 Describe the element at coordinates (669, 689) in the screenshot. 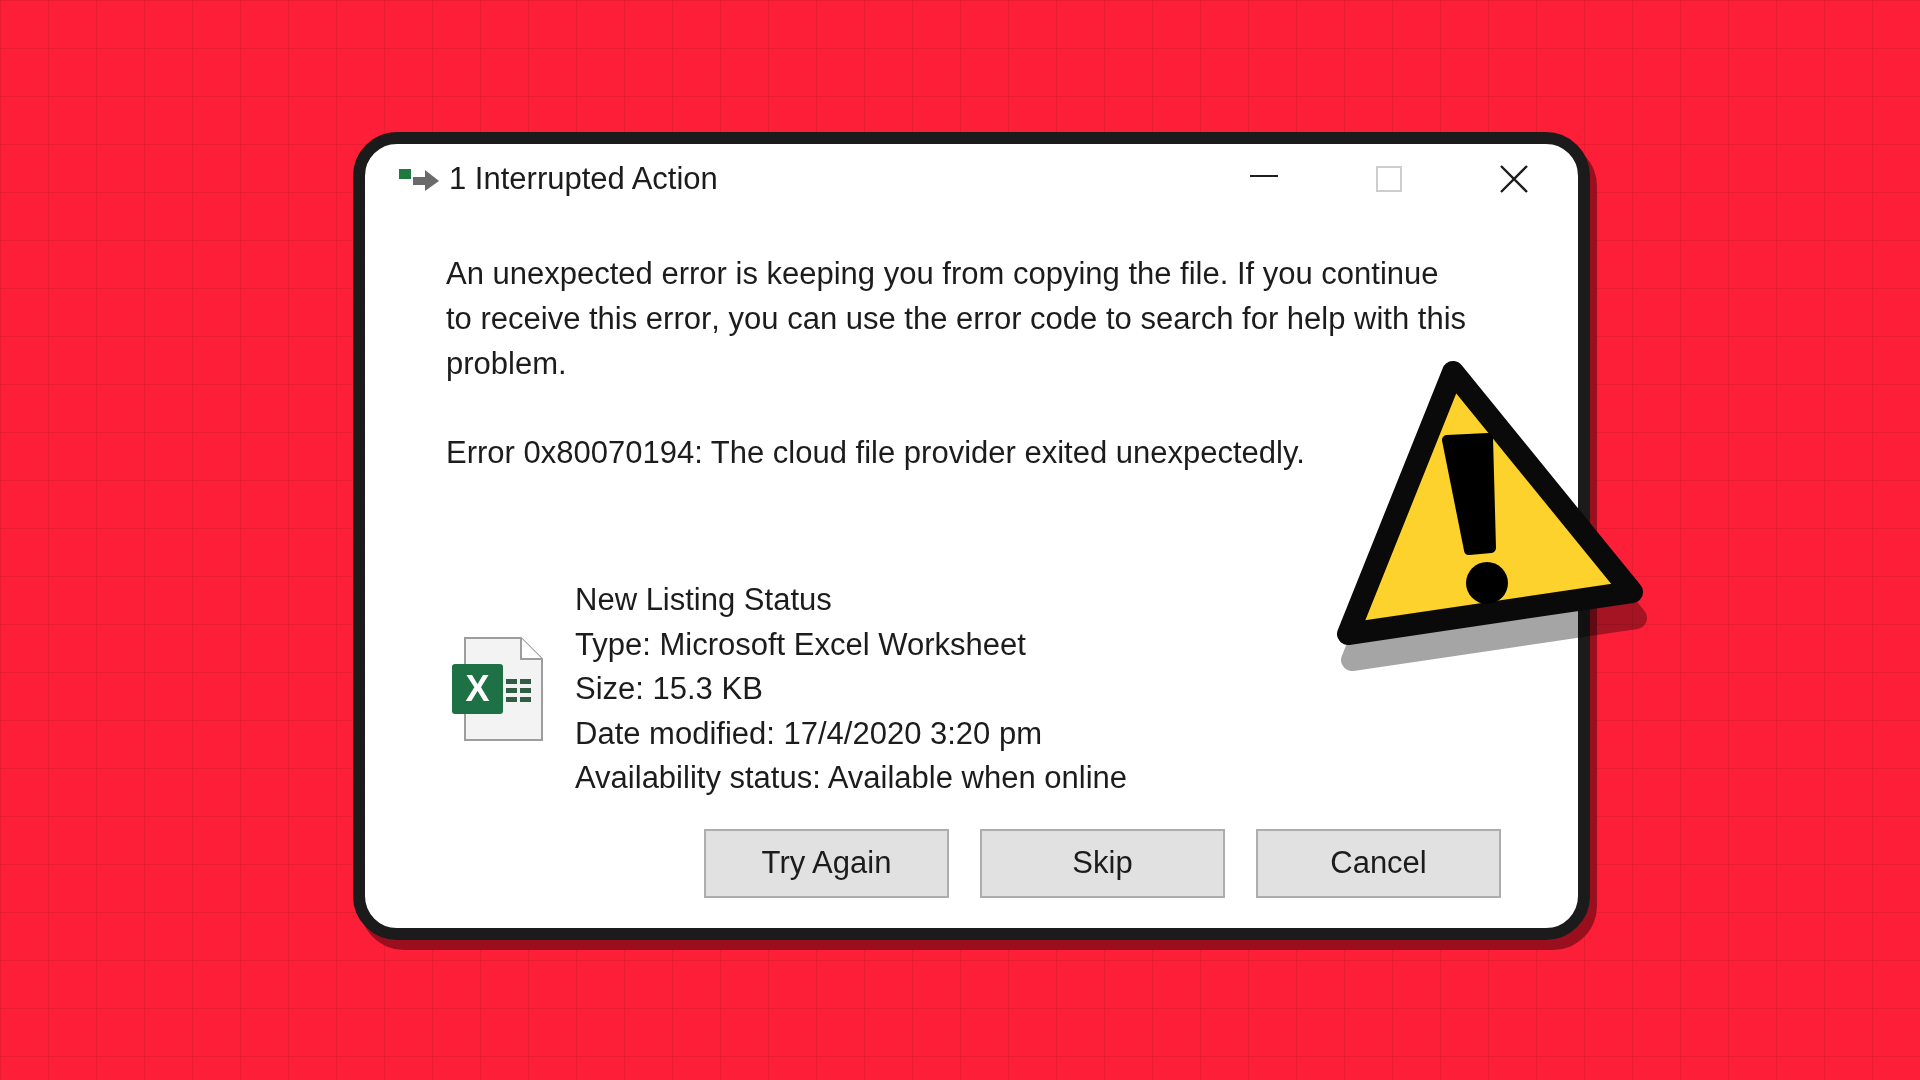

I see `file-detail: Size: 15.3 KB` at that location.